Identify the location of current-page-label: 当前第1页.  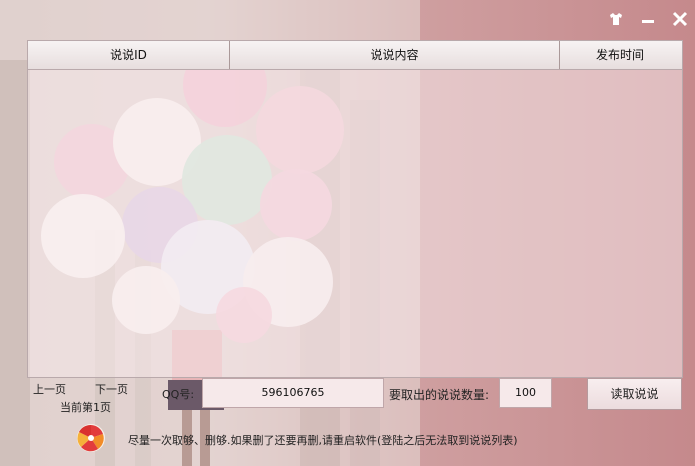
(85, 407).